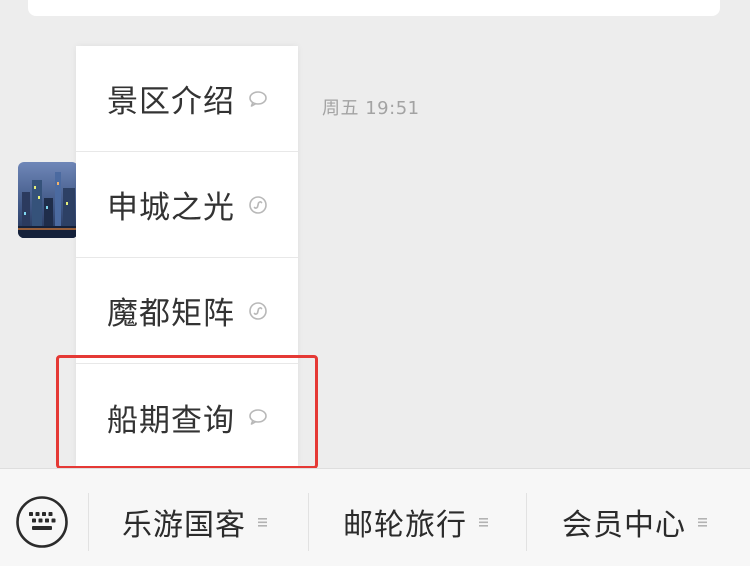 The height and width of the screenshot is (566, 750). I want to click on avatar, so click(48, 200).